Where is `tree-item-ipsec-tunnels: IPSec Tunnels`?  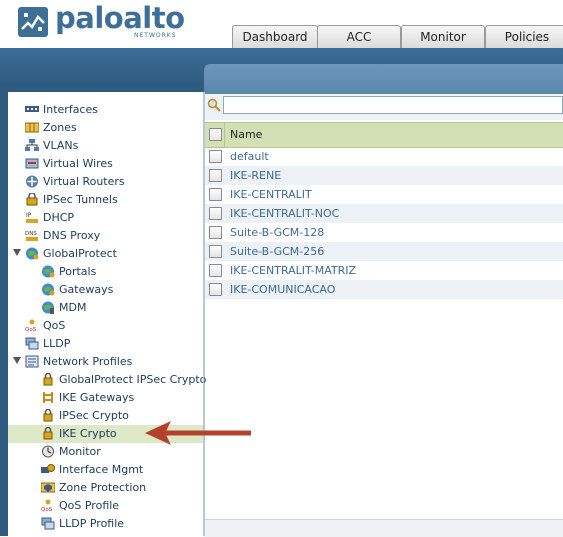
tree-item-ipsec-tunnels: IPSec Tunnels is located at coordinates (106, 200).